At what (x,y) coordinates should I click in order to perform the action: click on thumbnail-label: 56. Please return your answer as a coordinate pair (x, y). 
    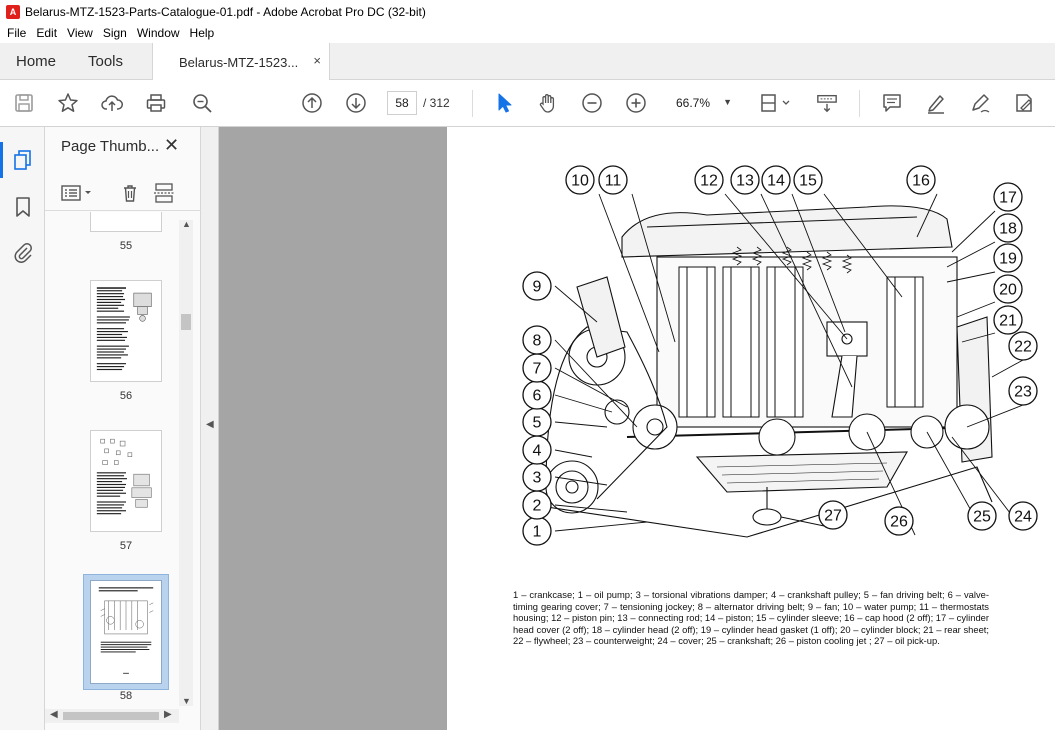
    Looking at the image, I should click on (126, 396).